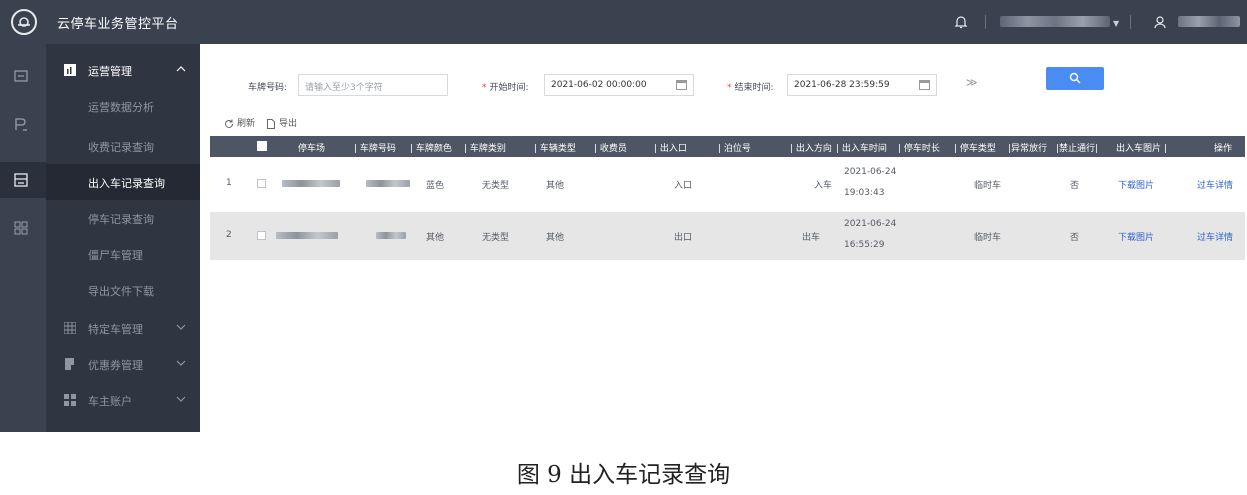 This screenshot has width=1247, height=495. Describe the element at coordinates (271, 123) in the screenshot. I see `export-icon` at that location.